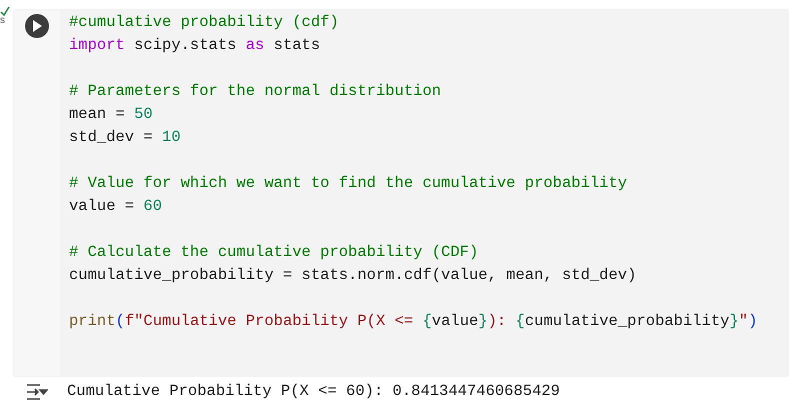 This screenshot has height=406, width=789. Describe the element at coordinates (111, 114) in the screenshot. I see `code-line: mean = 50` at that location.